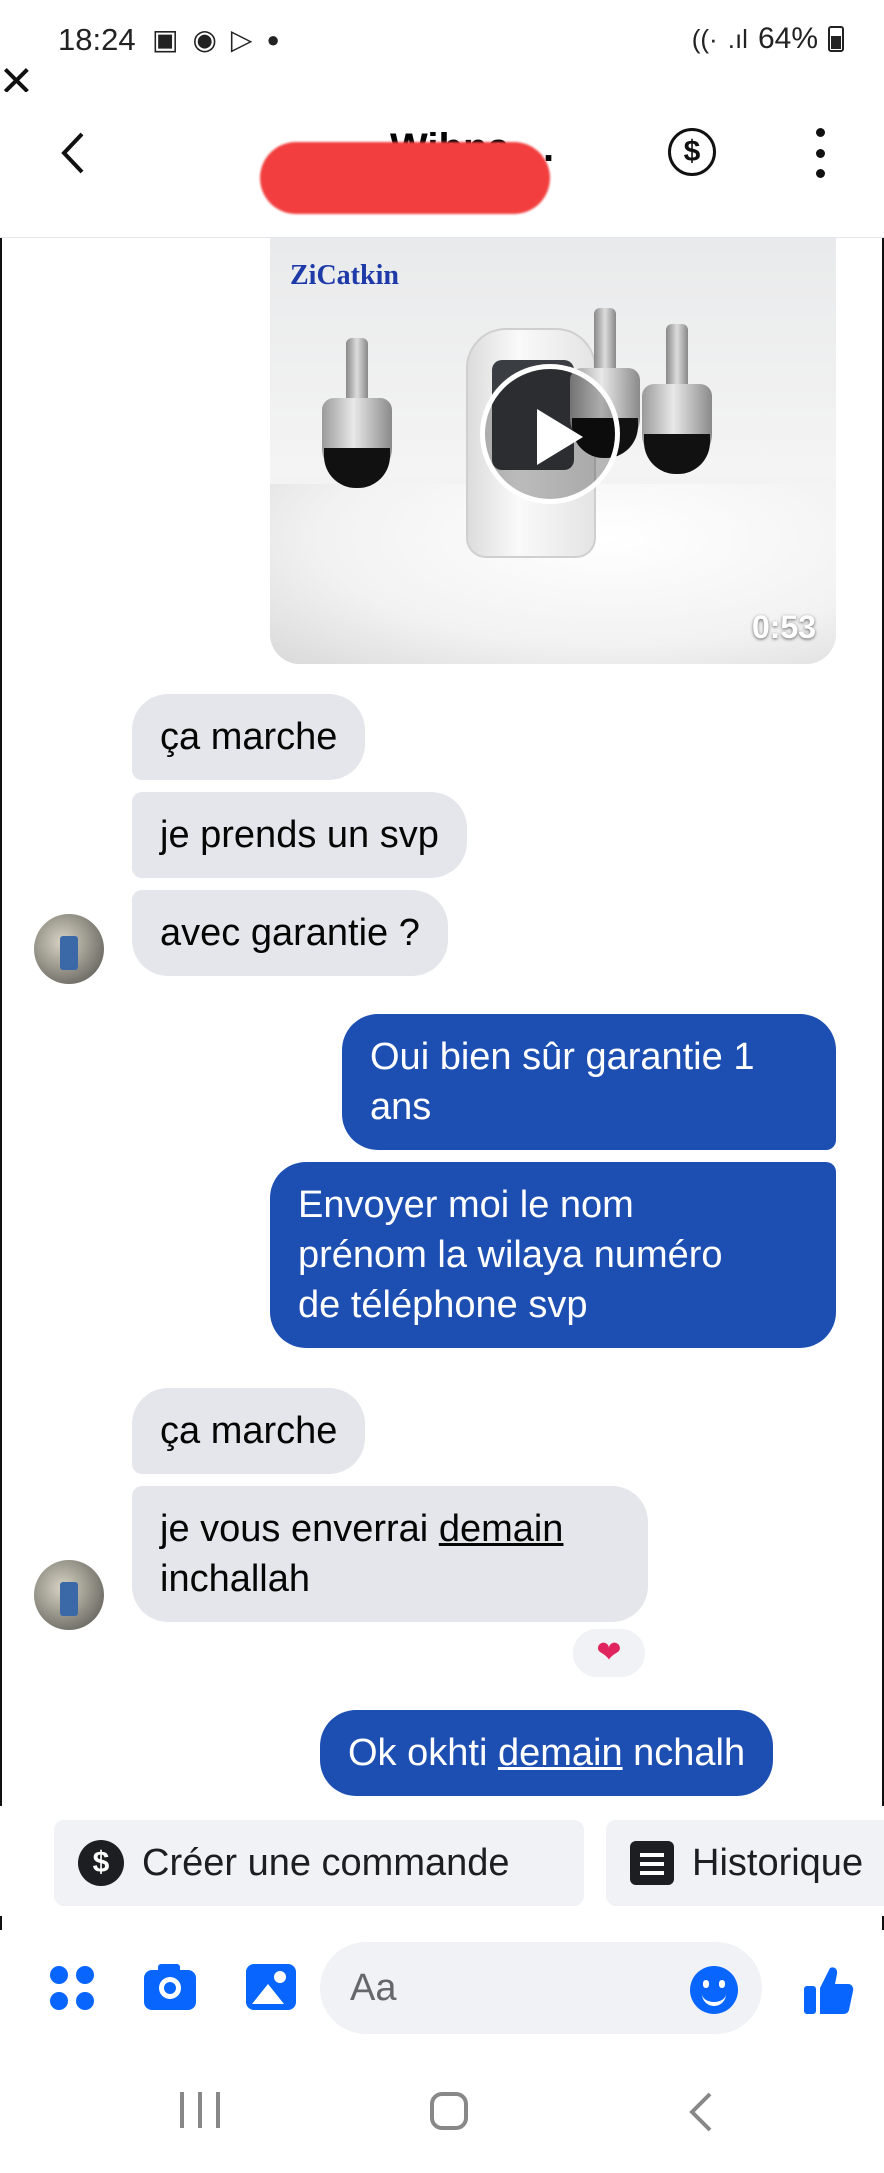 Image resolution: width=884 pixels, height=2173 pixels. I want to click on status-system-icons: ((· .ıl 64%, so click(768, 39).